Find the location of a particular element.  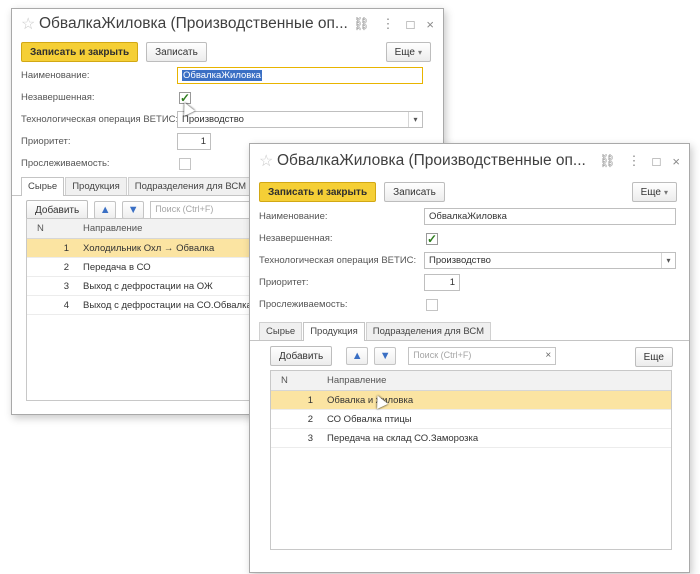

search-input: Поиск (Ctrl+F) × is located at coordinates (482, 356).